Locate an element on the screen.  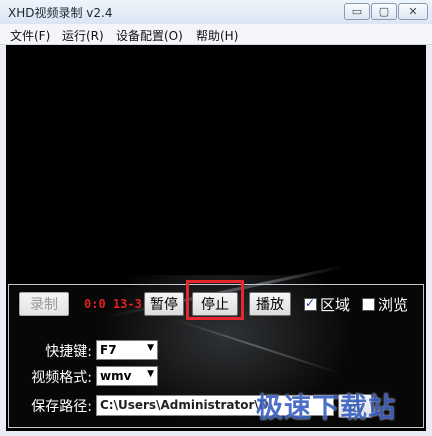
record-button-label: 录制 is located at coordinates (44, 305).